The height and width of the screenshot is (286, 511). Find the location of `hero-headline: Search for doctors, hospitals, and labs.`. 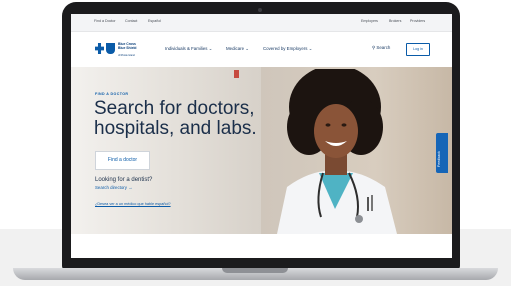

hero-headline: Search for doctors, hospitals, and labs. is located at coordinates (175, 118).